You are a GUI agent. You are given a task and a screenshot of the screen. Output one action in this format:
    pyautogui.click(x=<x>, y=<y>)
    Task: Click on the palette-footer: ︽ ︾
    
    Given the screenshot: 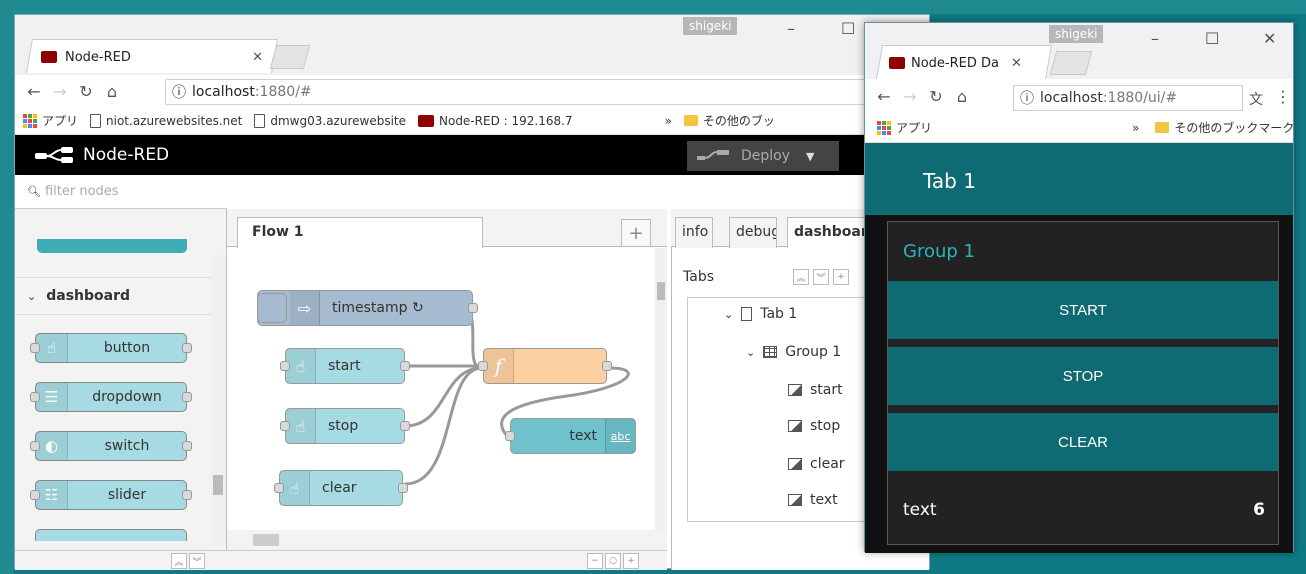 What is the action you would take?
    pyautogui.click(x=121, y=560)
    